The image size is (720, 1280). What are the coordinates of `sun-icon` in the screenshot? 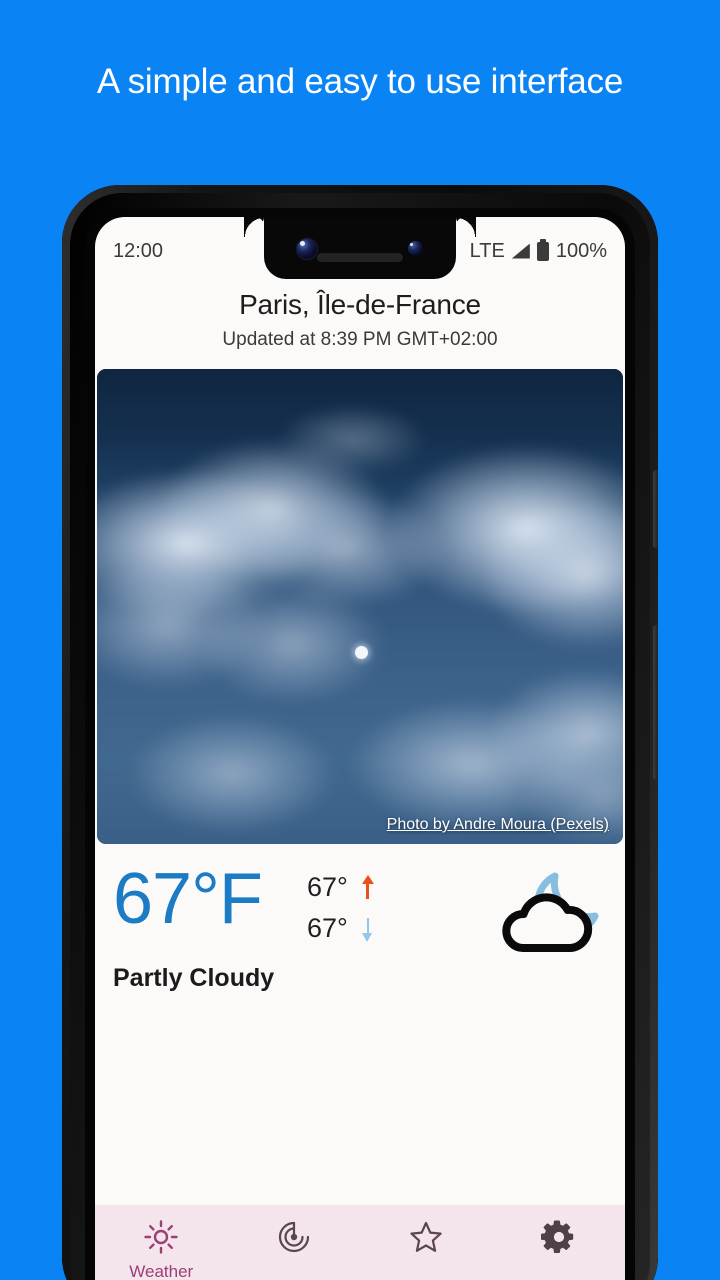 It's located at (161, 1237).